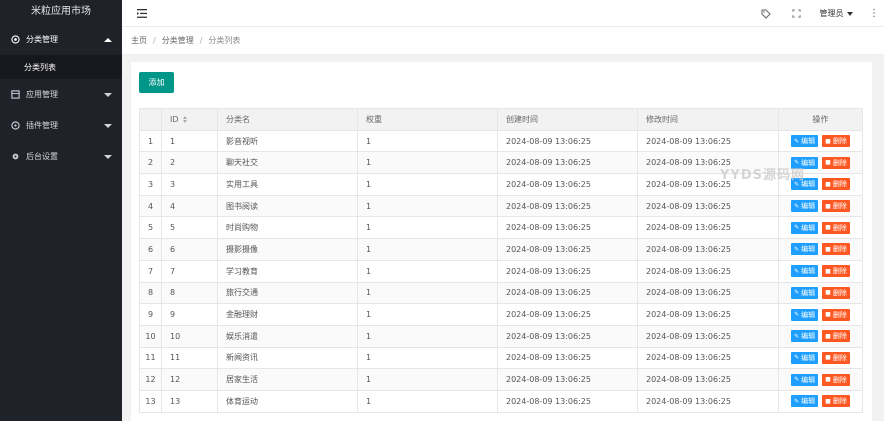 The width and height of the screenshot is (884, 421). Describe the element at coordinates (189, 119) in the screenshot. I see `column-header-id: ID` at that location.